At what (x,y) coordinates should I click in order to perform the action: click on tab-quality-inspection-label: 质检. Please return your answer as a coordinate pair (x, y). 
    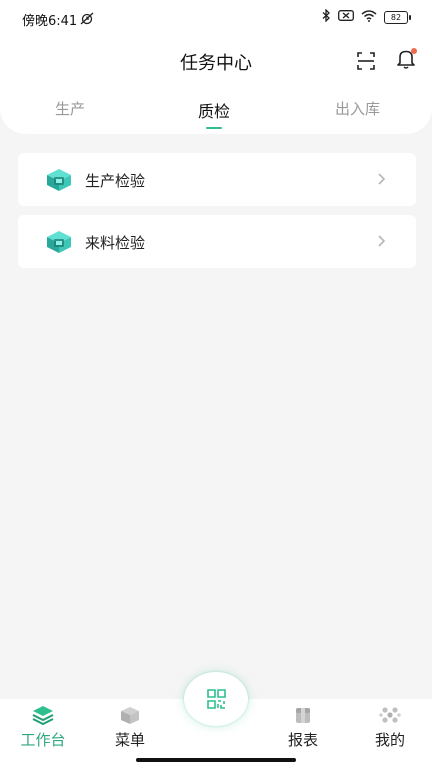
    Looking at the image, I should click on (214, 111).